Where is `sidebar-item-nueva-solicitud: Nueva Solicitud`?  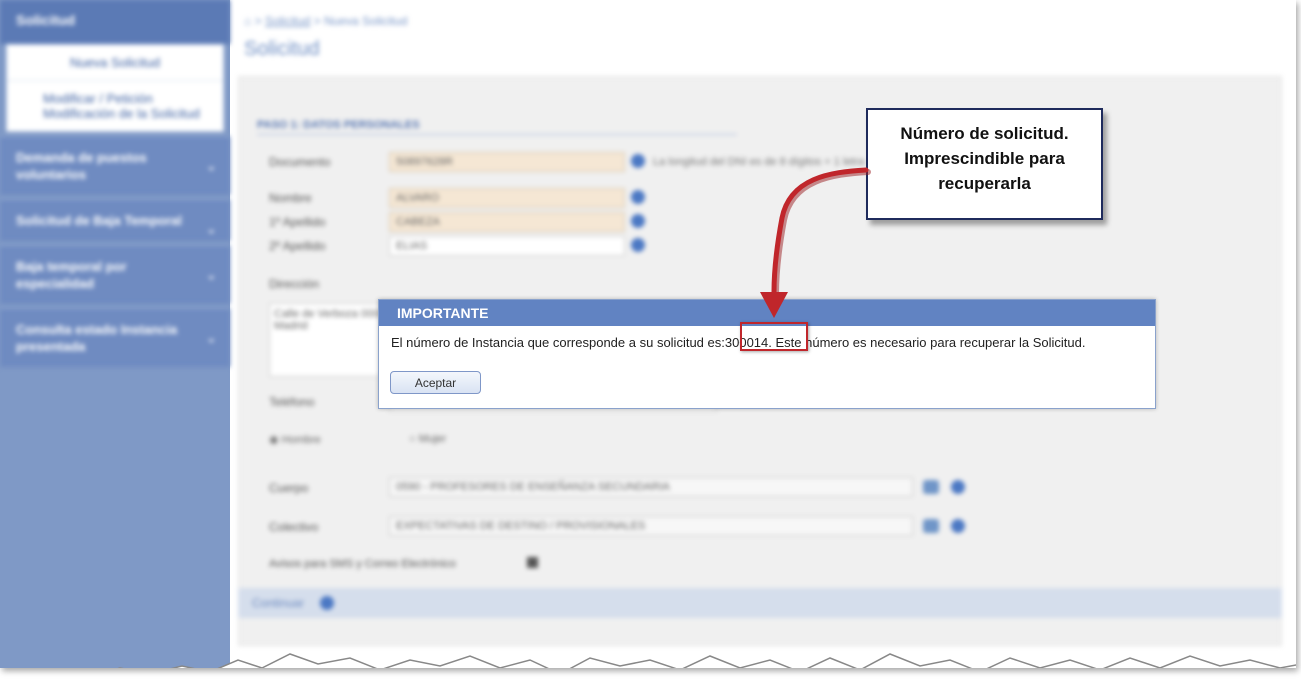
sidebar-item-nueva-solicitud: Nueva Solicitud is located at coordinates (115, 63).